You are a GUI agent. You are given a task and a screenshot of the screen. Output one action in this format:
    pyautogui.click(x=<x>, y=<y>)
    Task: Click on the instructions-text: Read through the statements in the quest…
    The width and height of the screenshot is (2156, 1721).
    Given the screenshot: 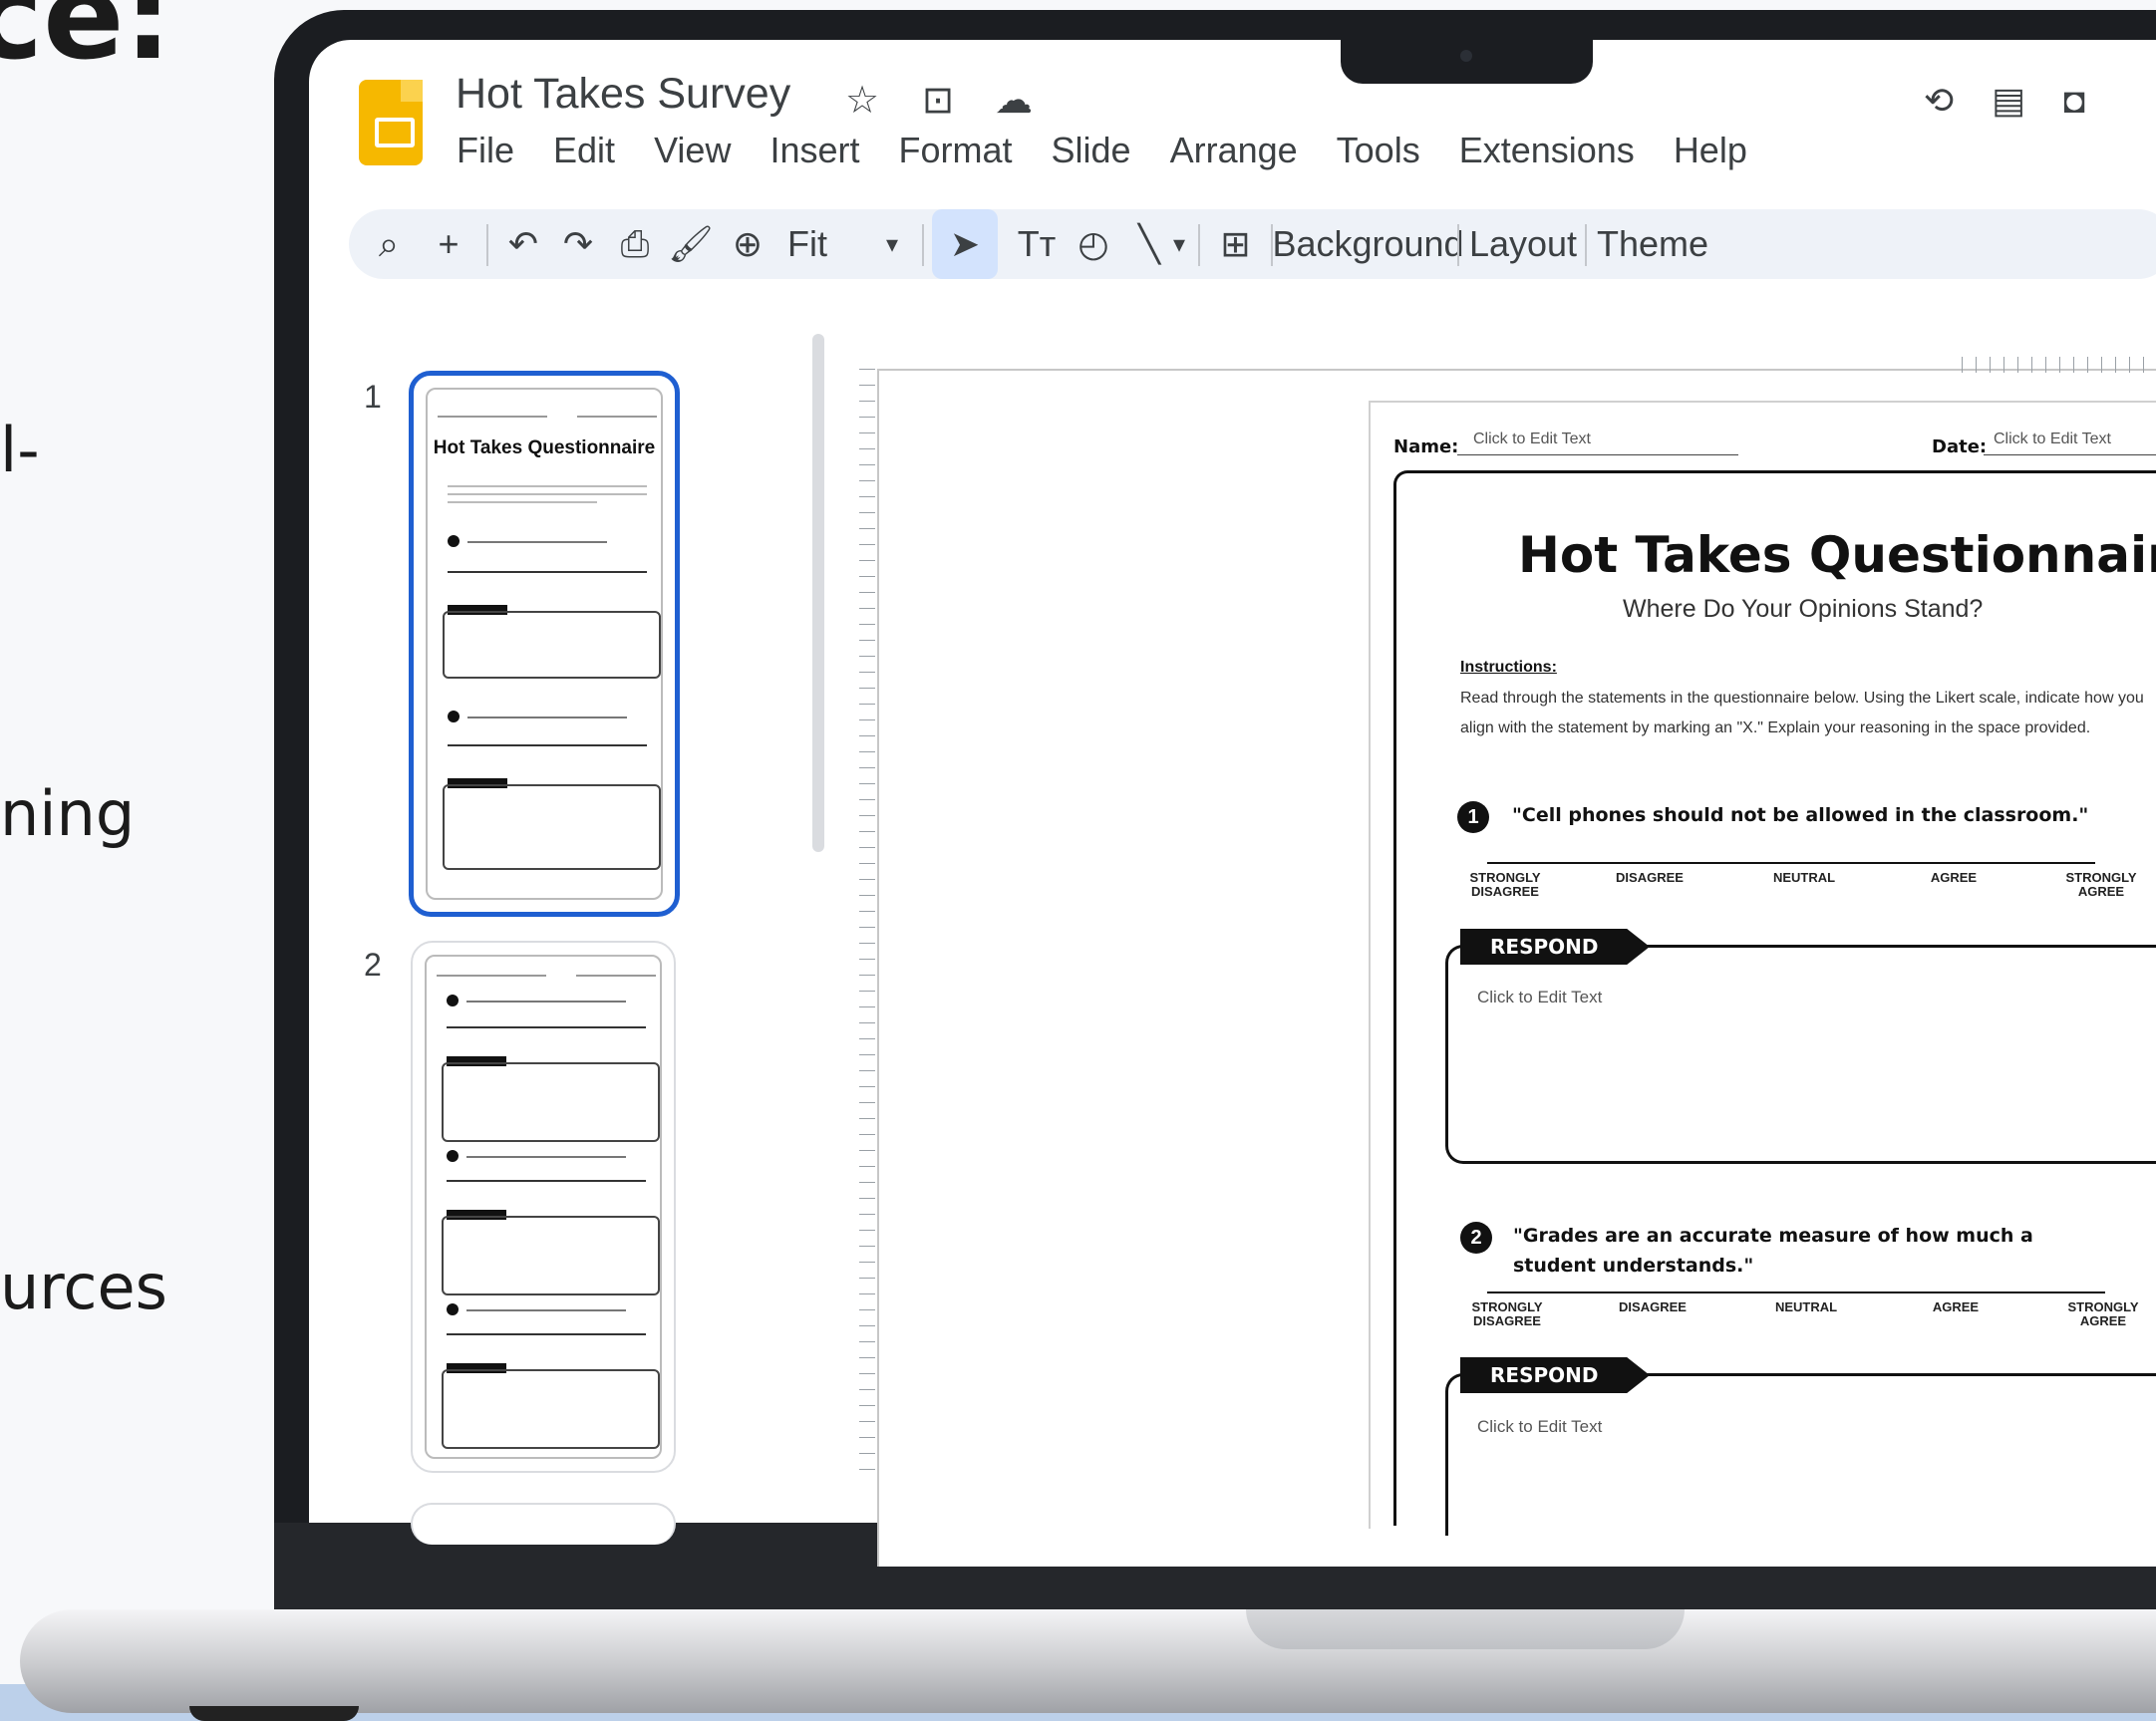 What is the action you would take?
    pyautogui.click(x=1802, y=713)
    